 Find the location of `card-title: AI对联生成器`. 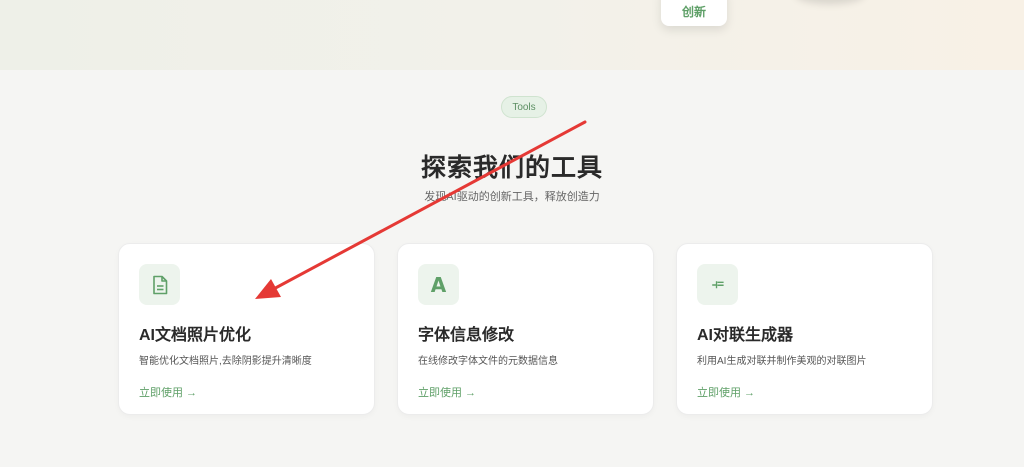

card-title: AI对联生成器 is located at coordinates (745, 335).